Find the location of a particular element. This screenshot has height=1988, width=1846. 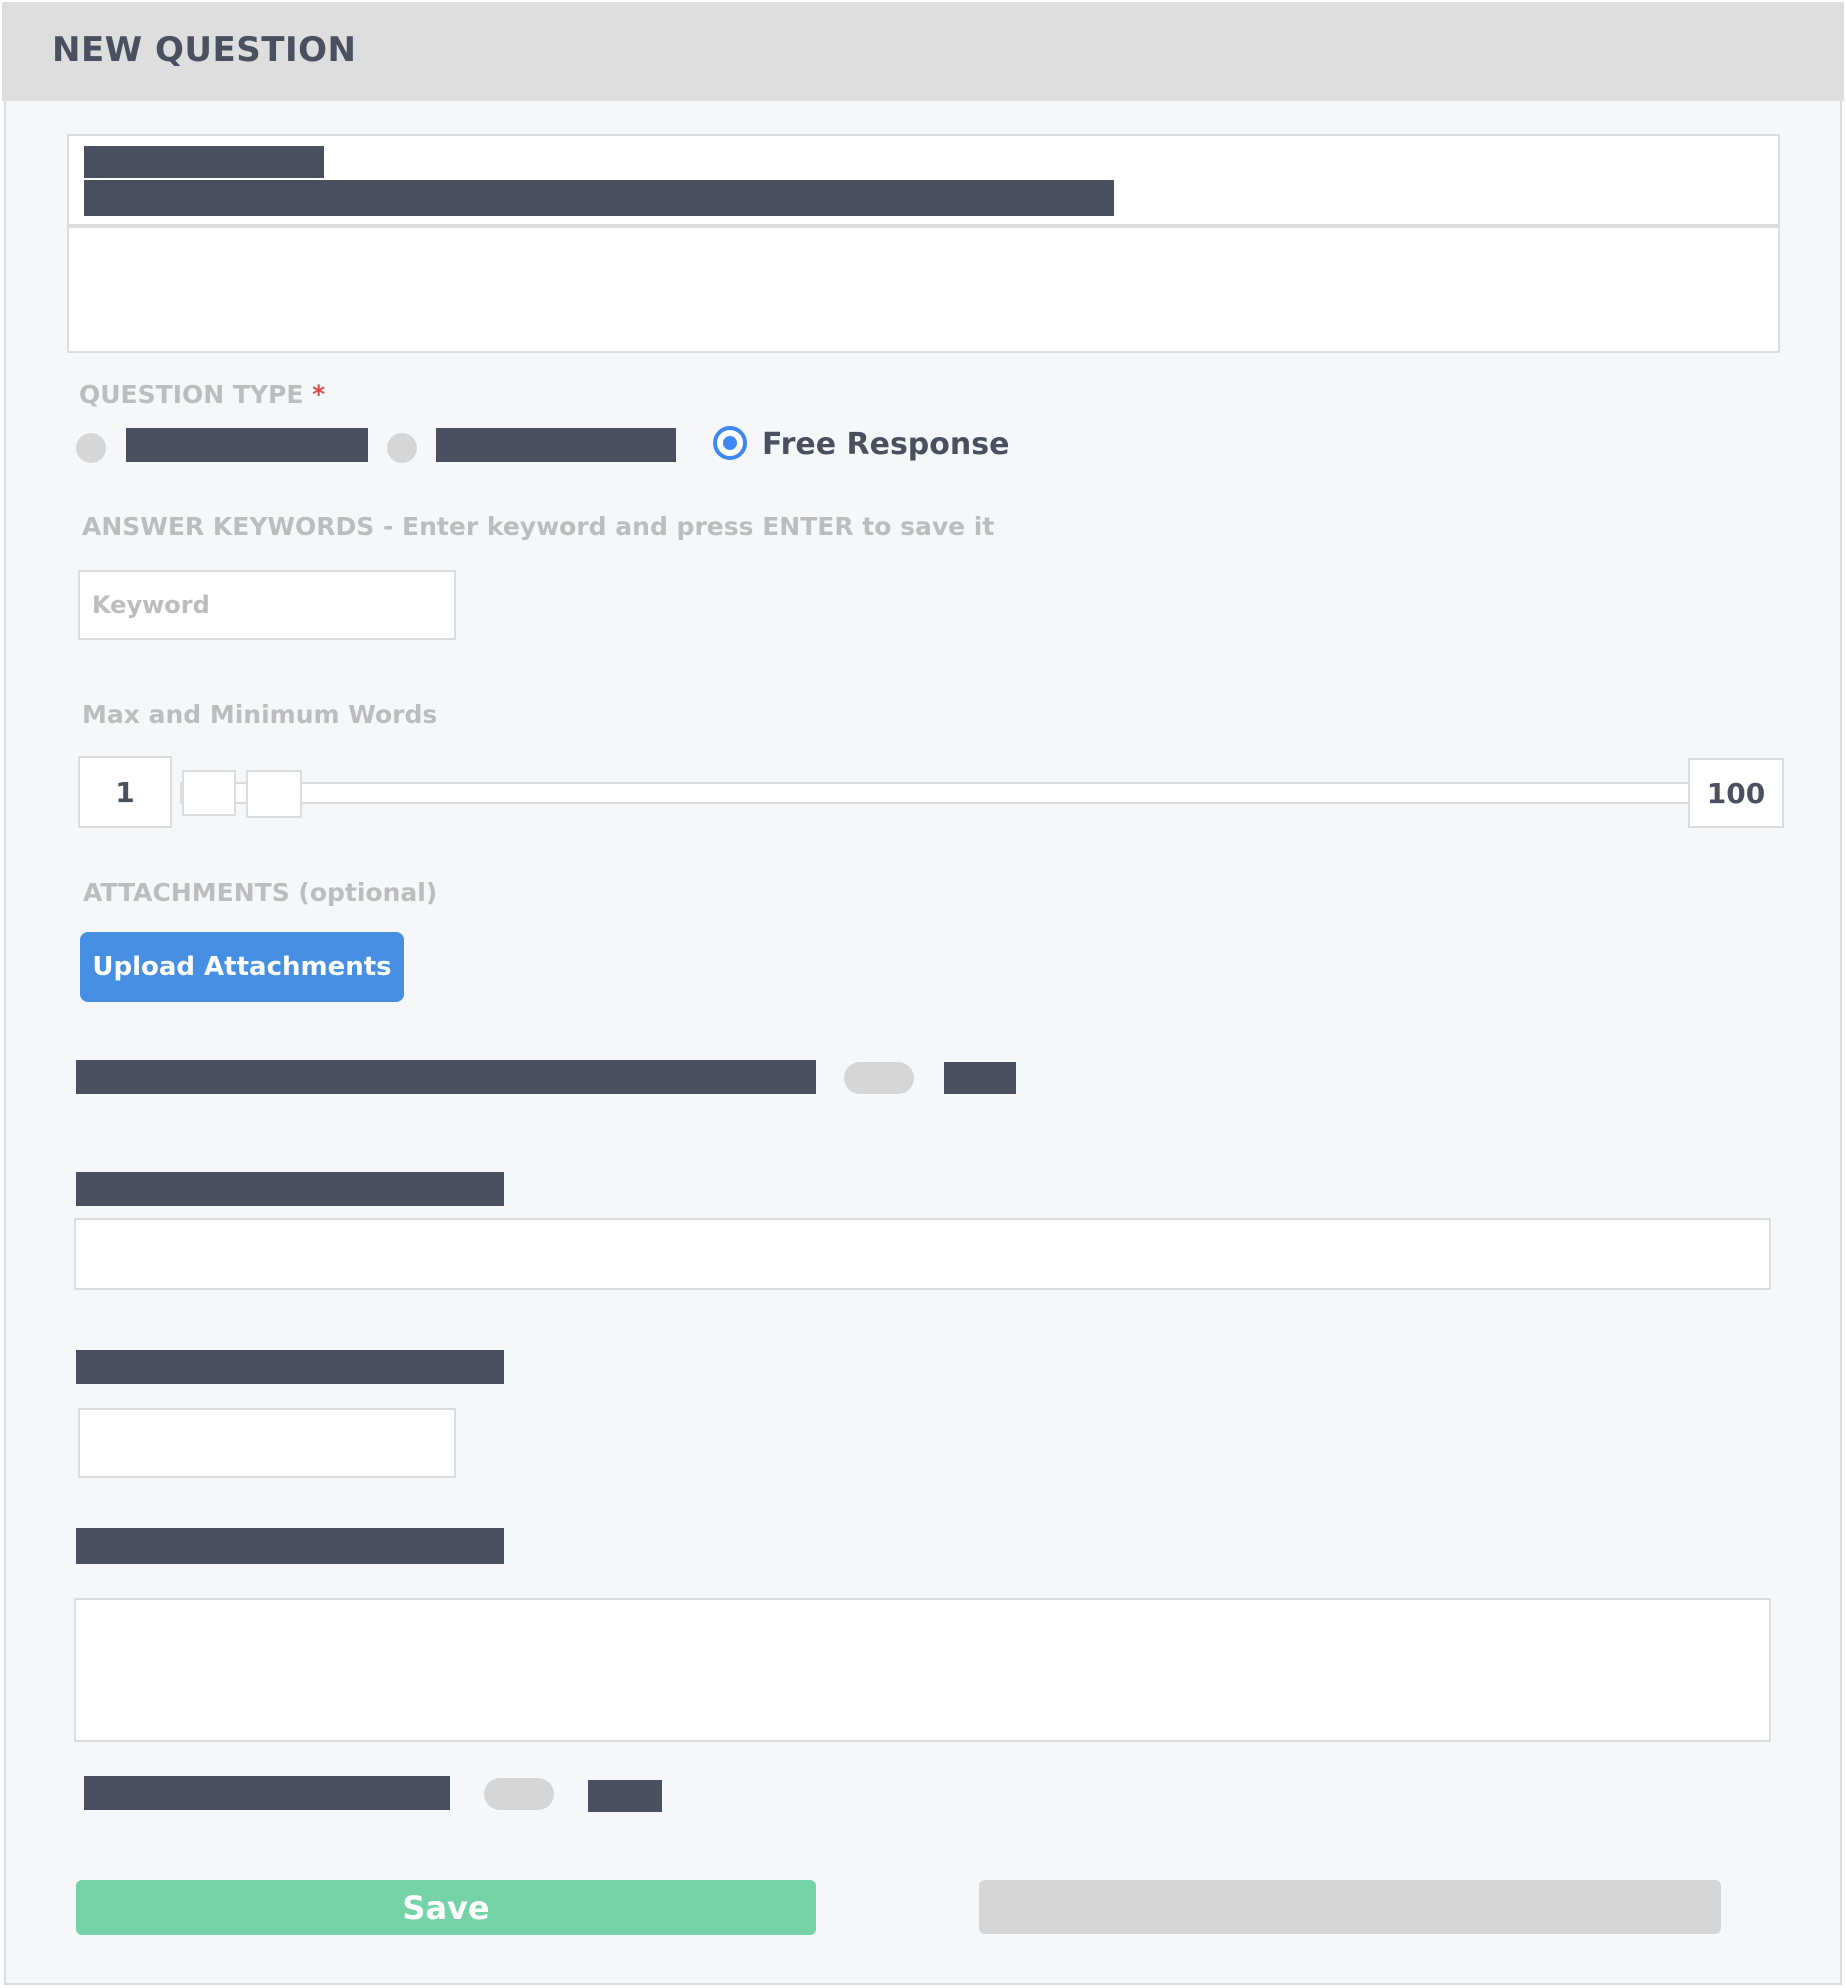

question-type-label: QUESTION TYPE * is located at coordinates (202, 394).